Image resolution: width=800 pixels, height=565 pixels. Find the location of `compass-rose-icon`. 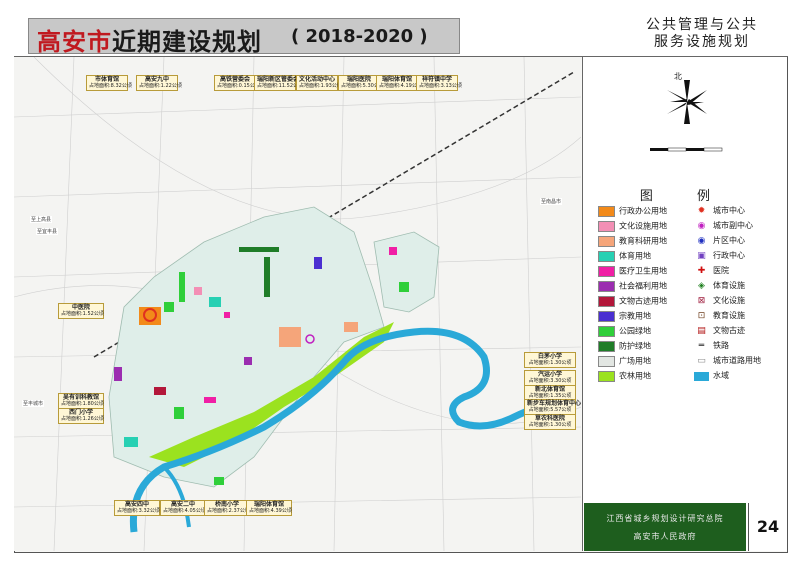

compass-rose-icon is located at coordinates (687, 102).